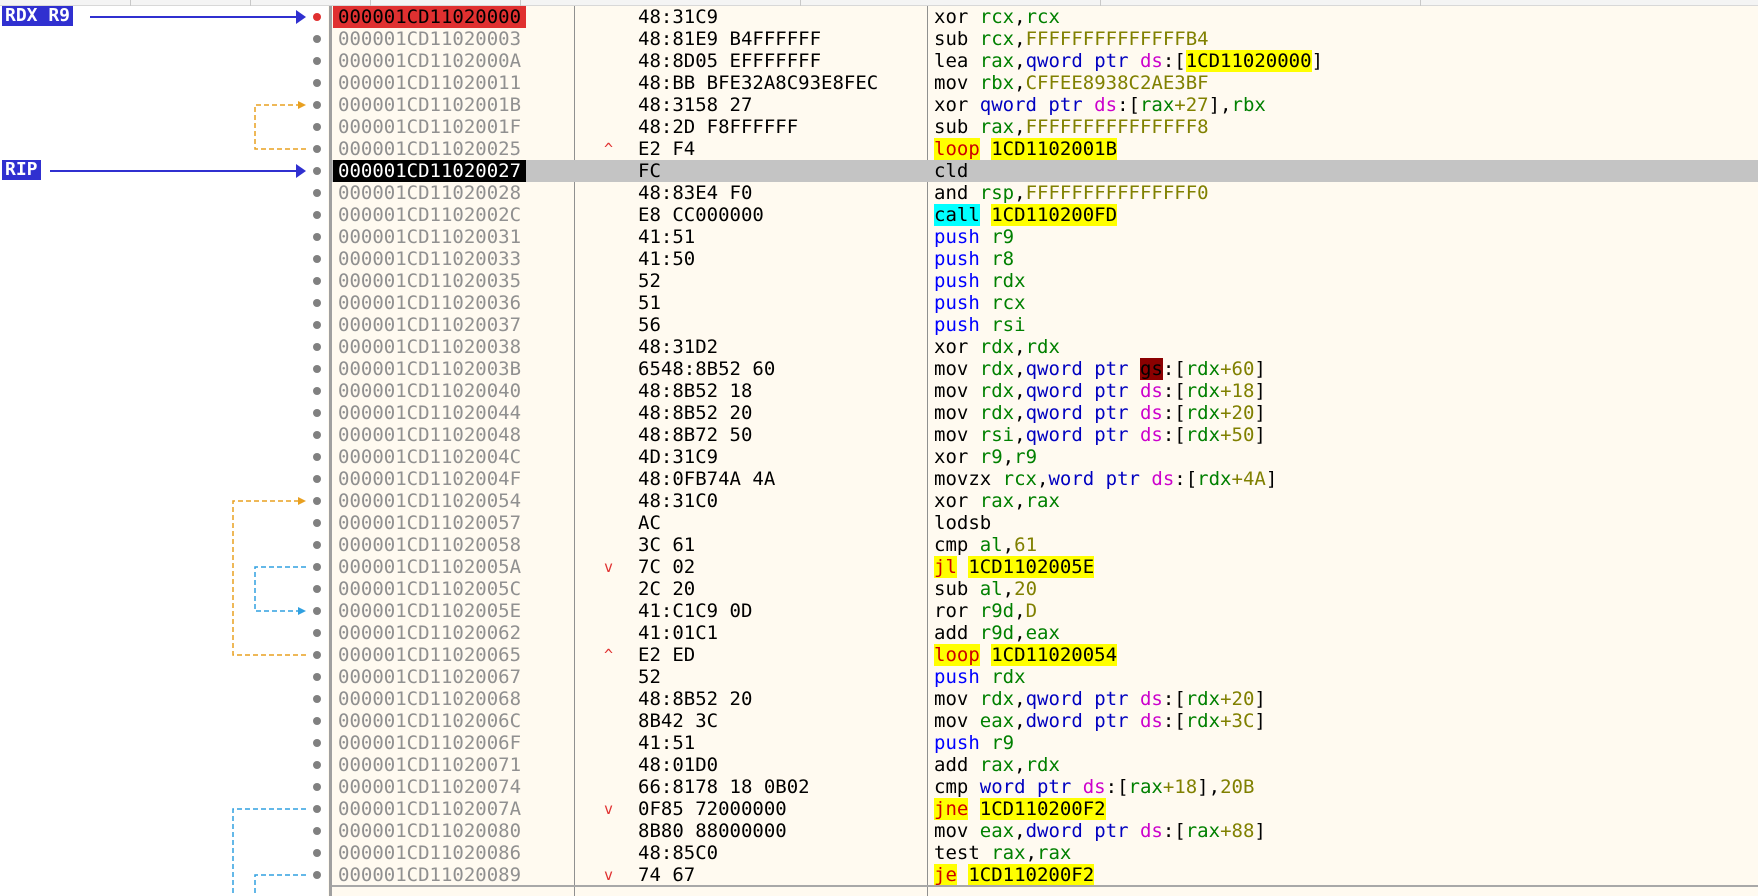 The height and width of the screenshot is (896, 1758). Describe the element at coordinates (1045, 17) in the screenshot. I see `instruction-row: 000001CD11020000 48:31C9 xor rcx,rcx` at that location.